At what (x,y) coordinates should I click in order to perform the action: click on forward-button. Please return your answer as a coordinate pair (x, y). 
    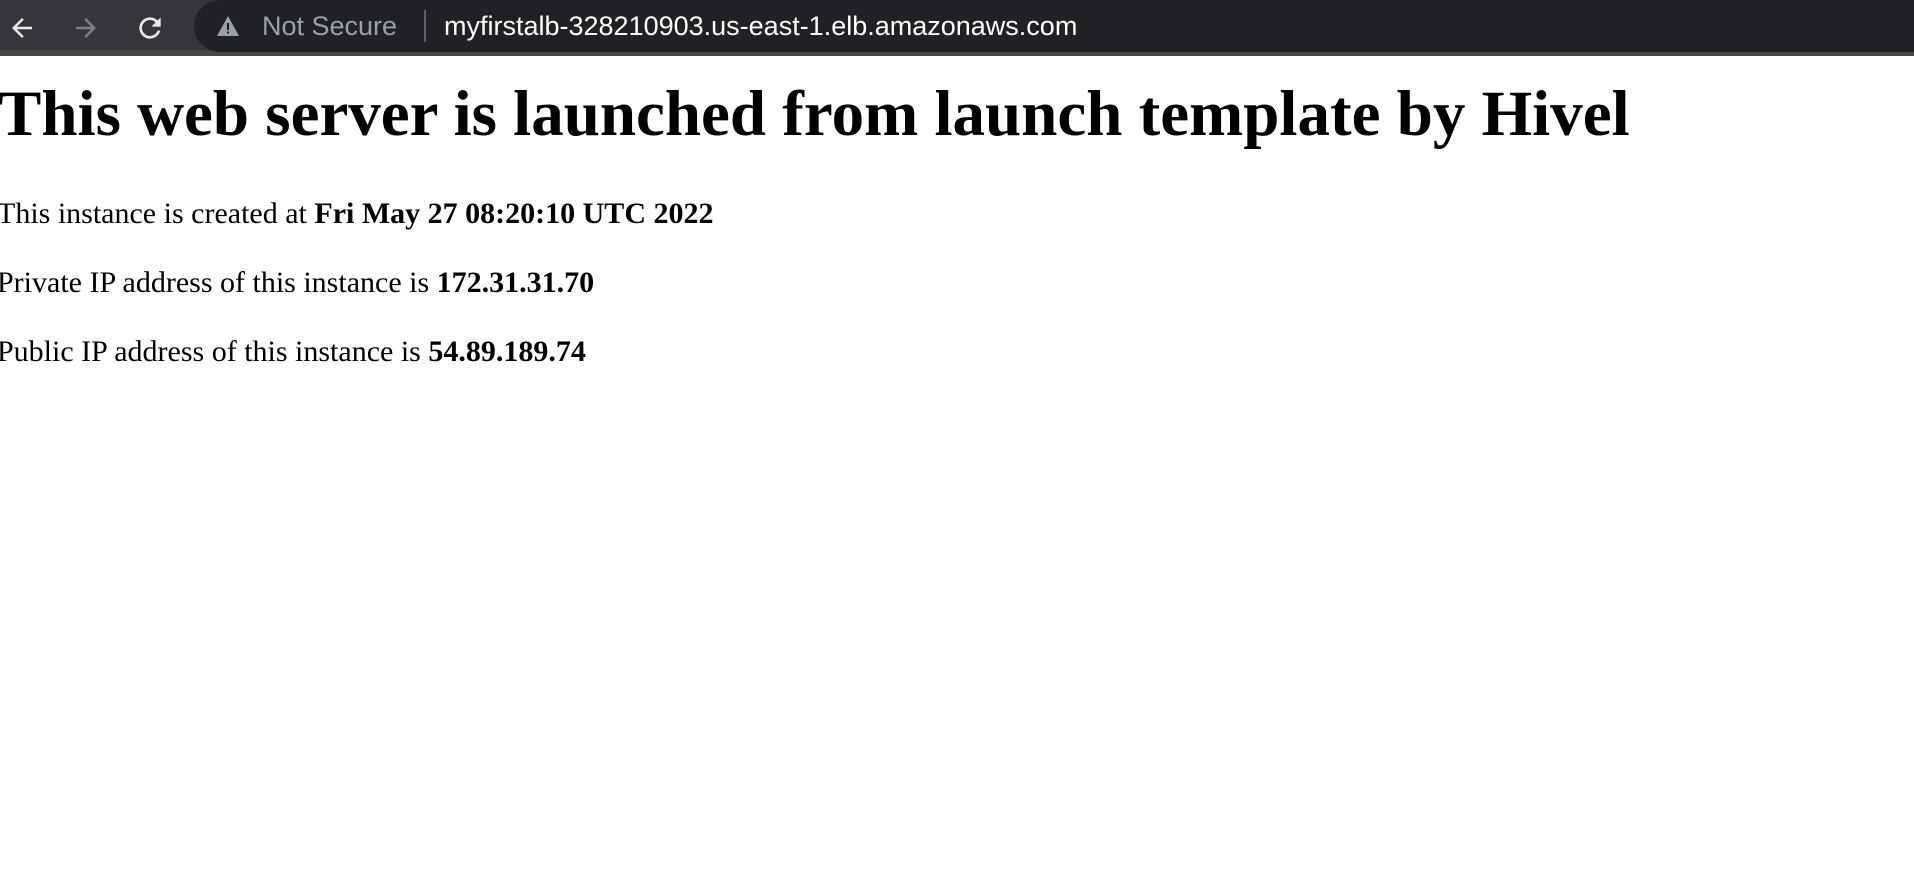
    Looking at the image, I should click on (86, 28).